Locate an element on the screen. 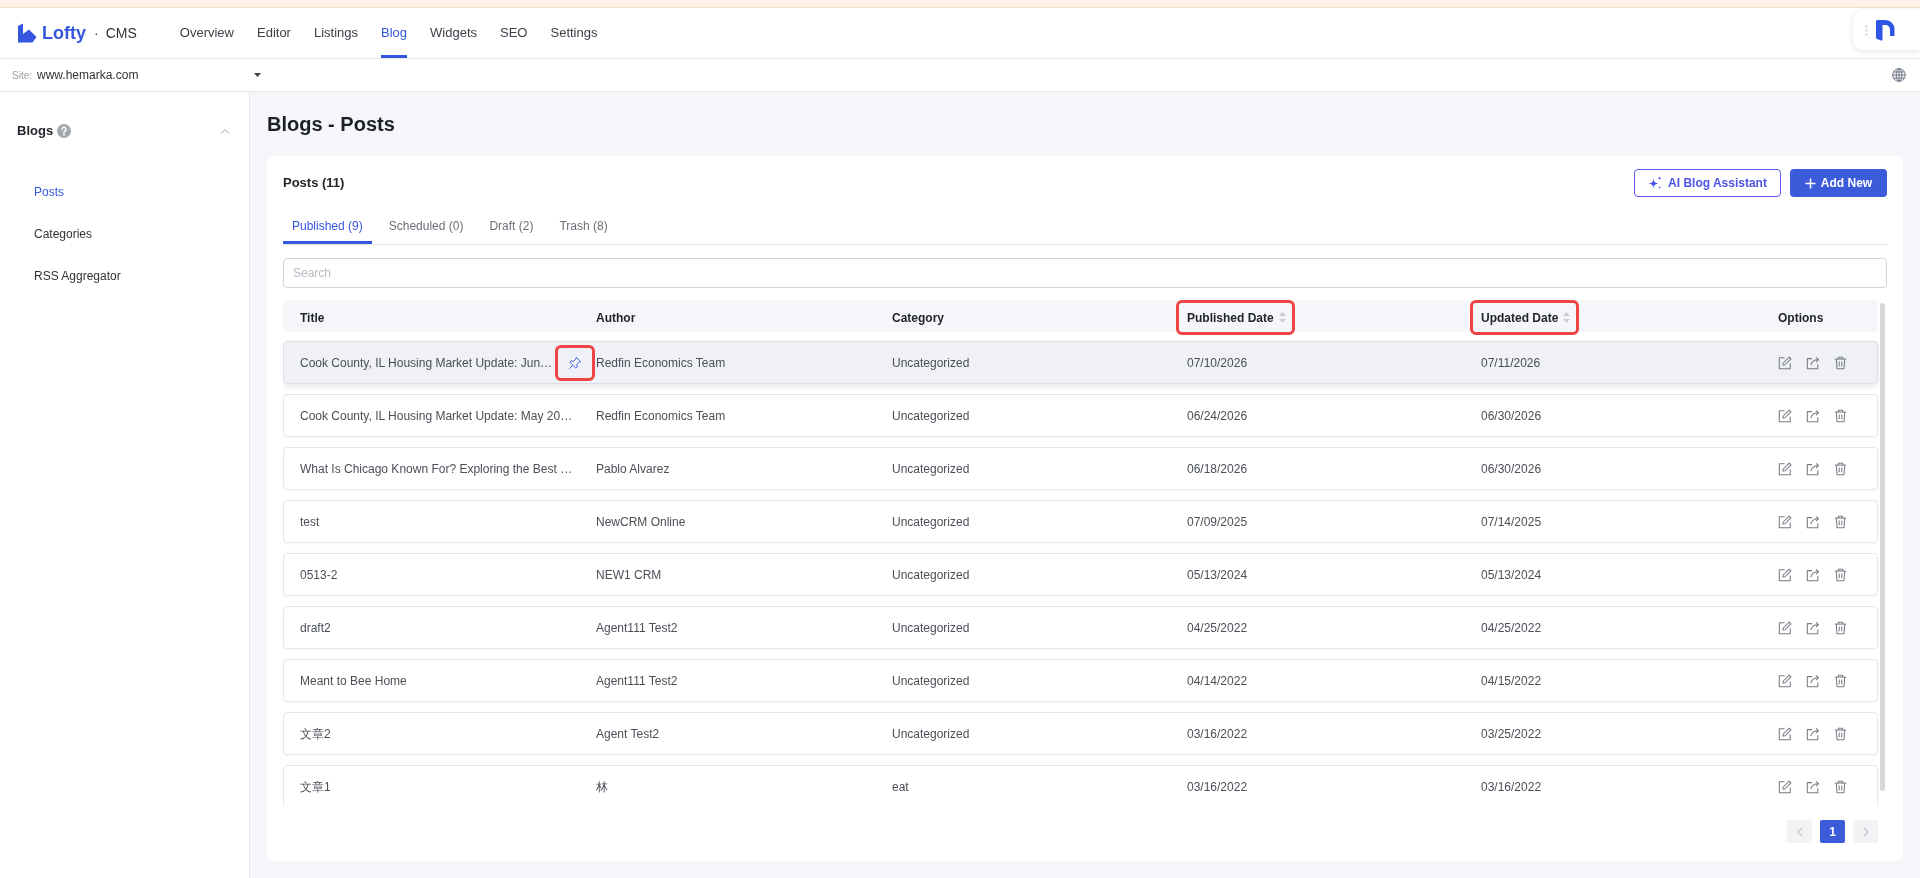  post-row: Meant to Bee Home Agent111 Test2 Uncategorized 04/14/2022 04/15/2022 is located at coordinates (1080, 680).